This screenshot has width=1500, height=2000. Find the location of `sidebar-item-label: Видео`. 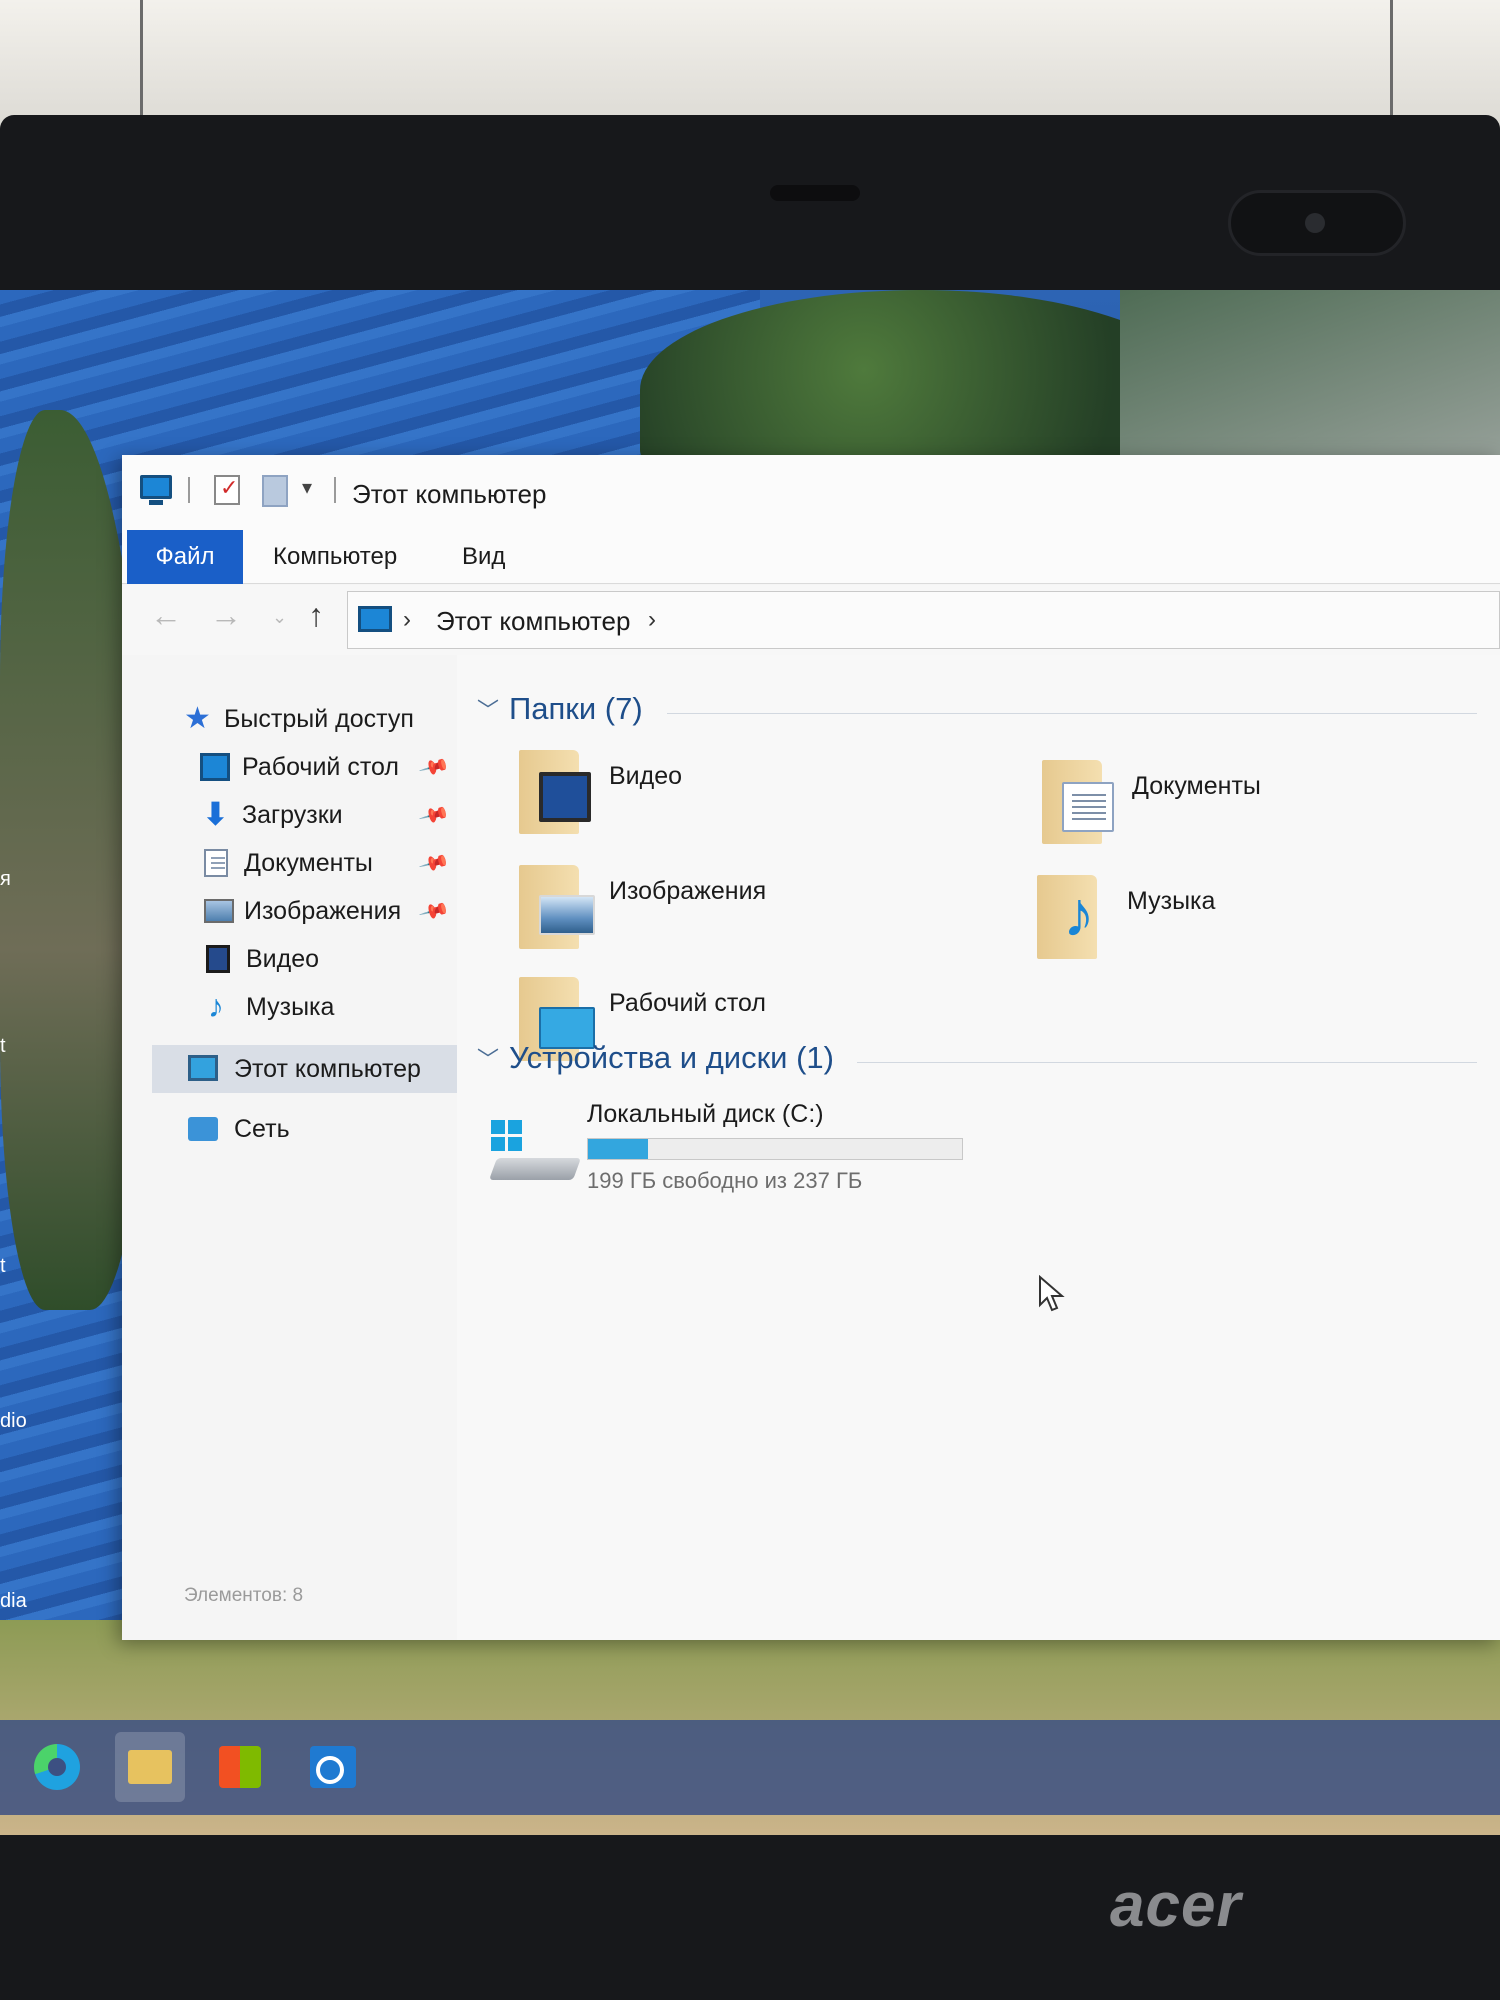

sidebar-item-label: Видео is located at coordinates (283, 959).